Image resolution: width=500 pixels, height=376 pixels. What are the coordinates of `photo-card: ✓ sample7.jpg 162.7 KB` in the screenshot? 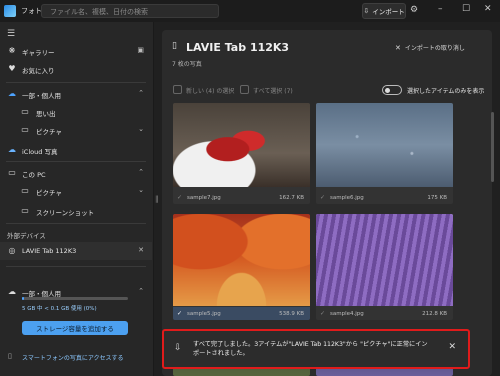 It's located at (241, 153).